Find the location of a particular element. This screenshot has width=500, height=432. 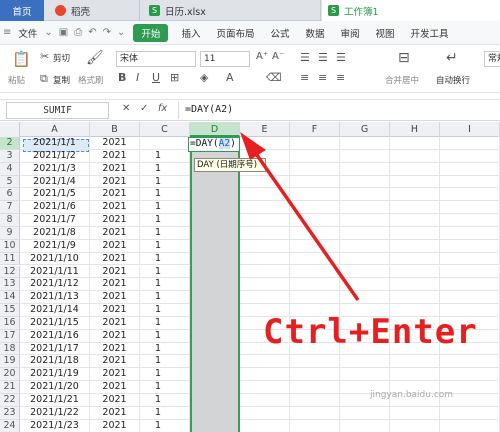

row-header: 12 is located at coordinates (10, 272).